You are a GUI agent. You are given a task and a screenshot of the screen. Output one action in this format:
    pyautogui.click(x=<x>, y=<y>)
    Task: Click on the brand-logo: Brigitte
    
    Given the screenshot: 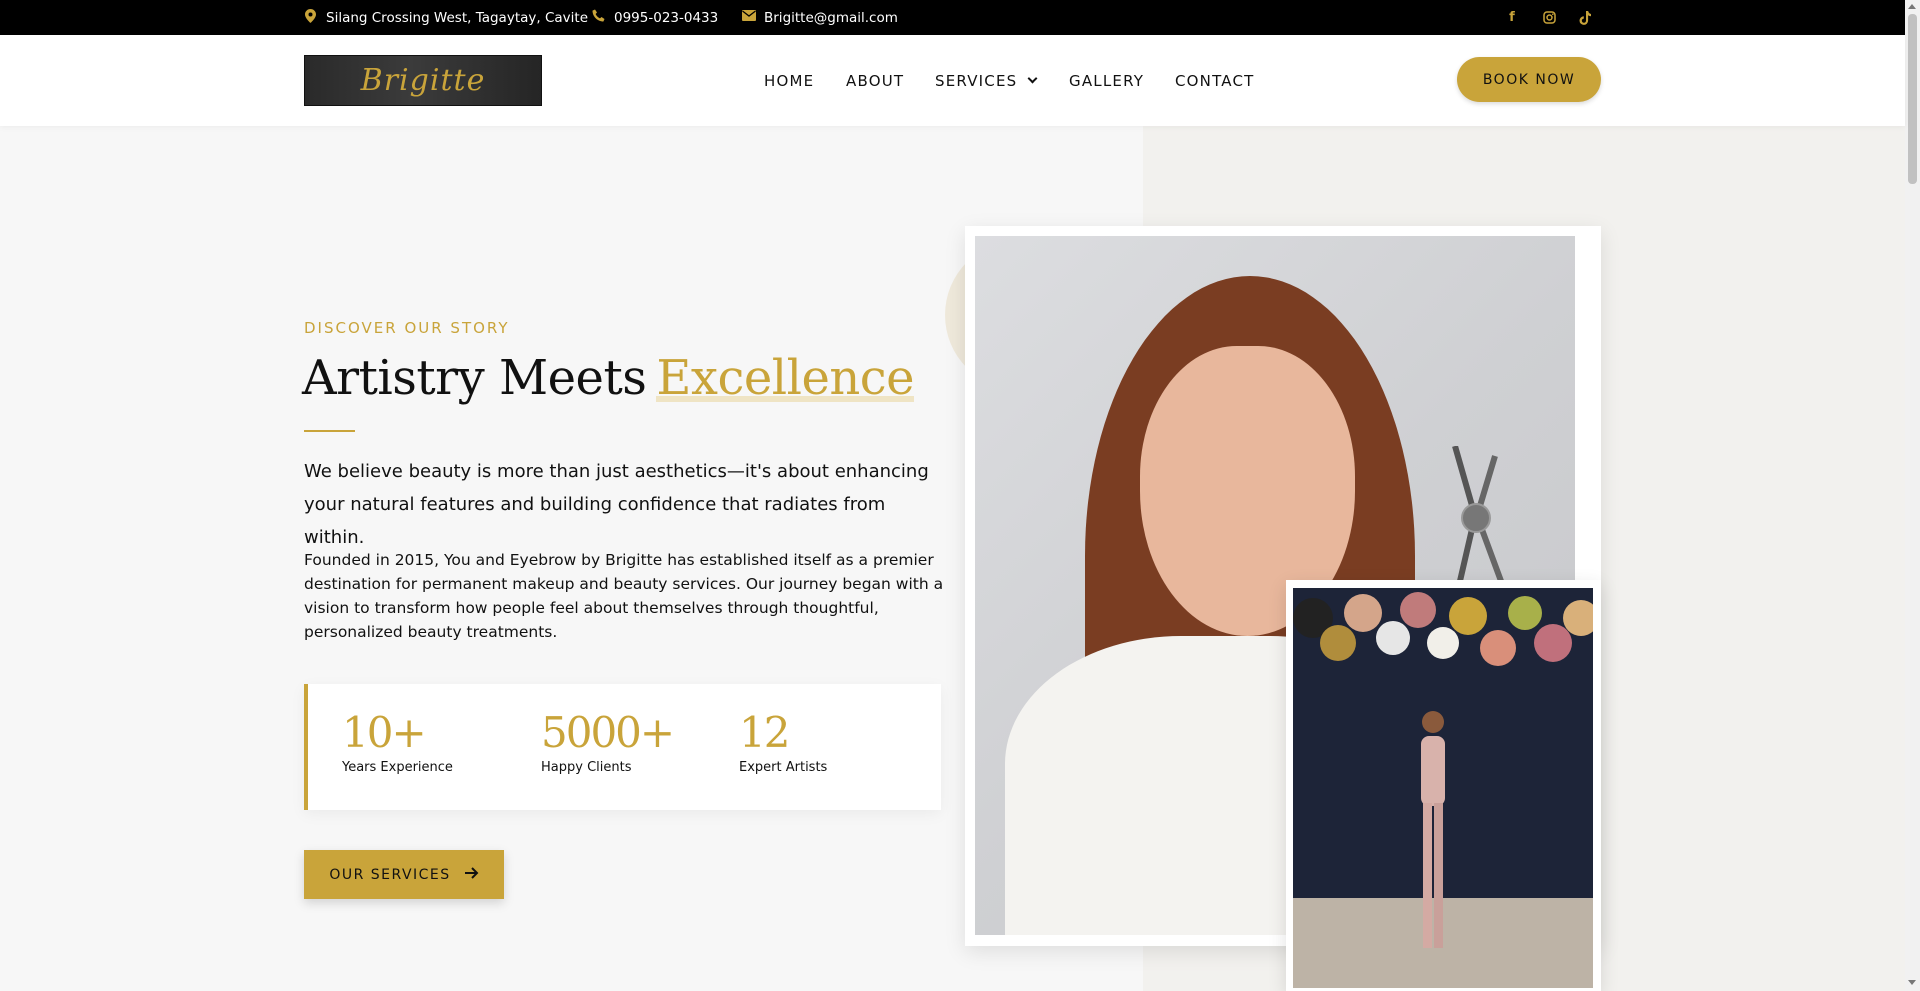 What is the action you would take?
    pyautogui.click(x=423, y=80)
    